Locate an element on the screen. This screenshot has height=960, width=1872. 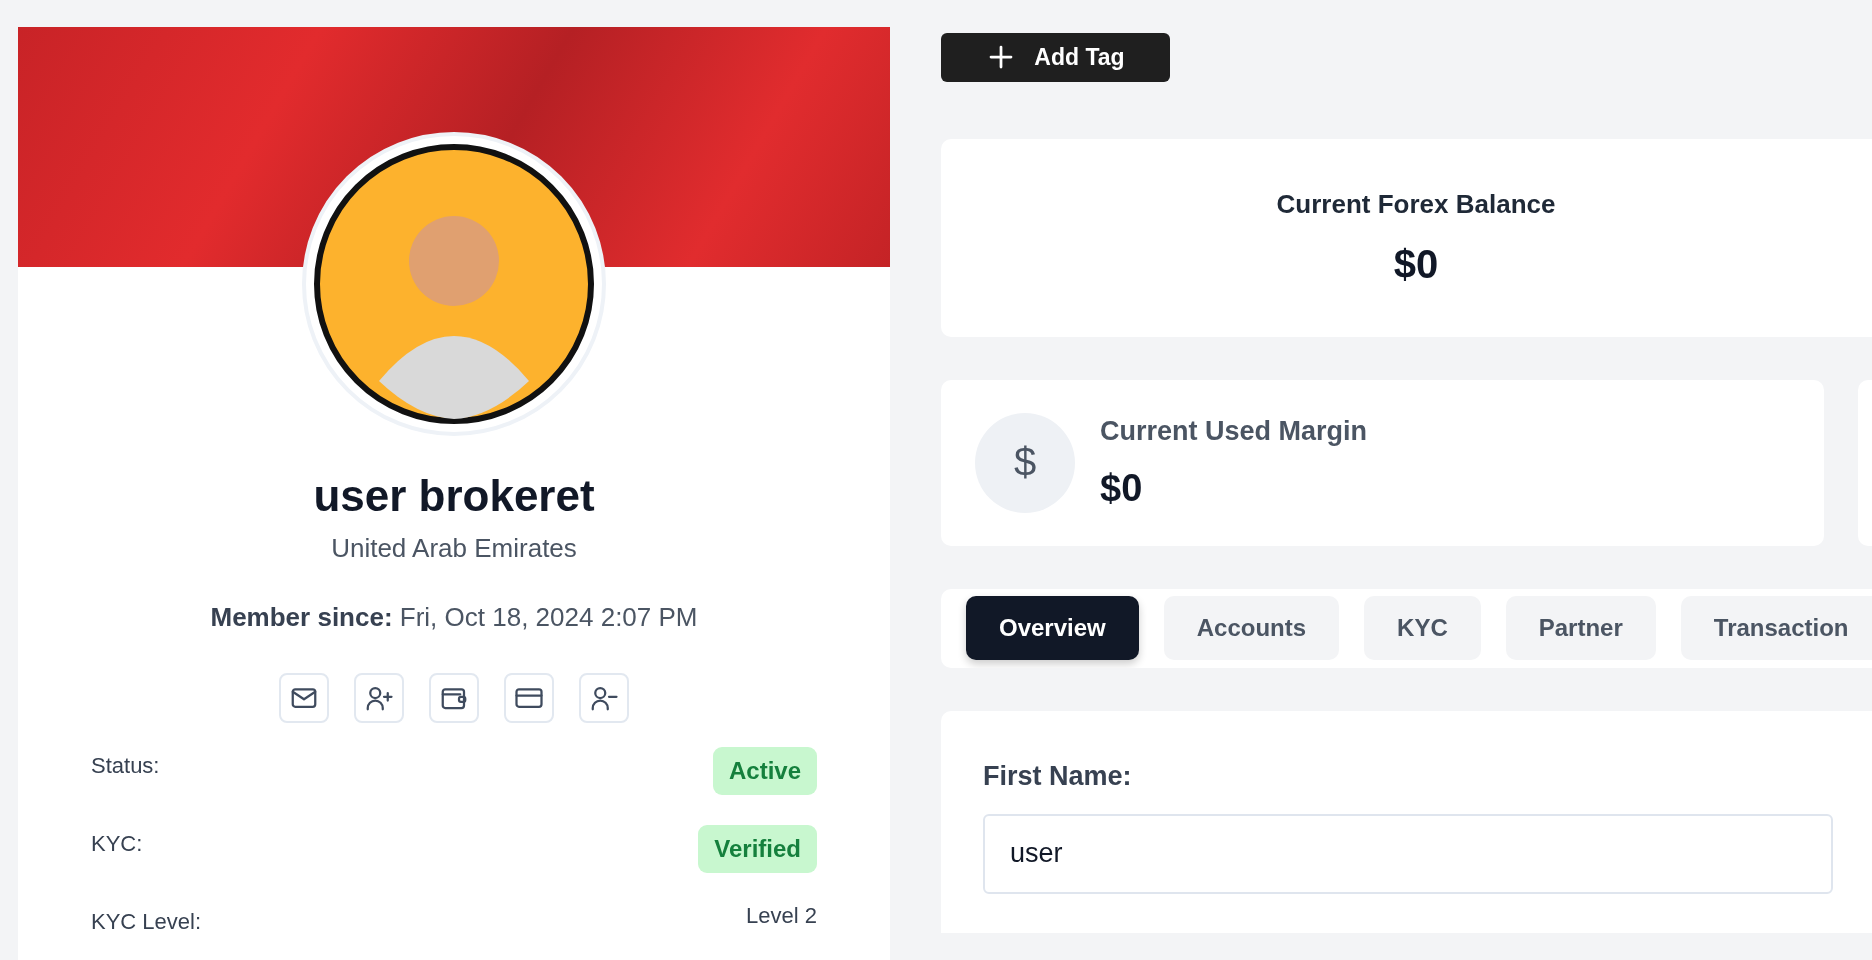
member-since-text: Member since: Fri, Oct 18, 2024 2:07 PM is located at coordinates (454, 617).